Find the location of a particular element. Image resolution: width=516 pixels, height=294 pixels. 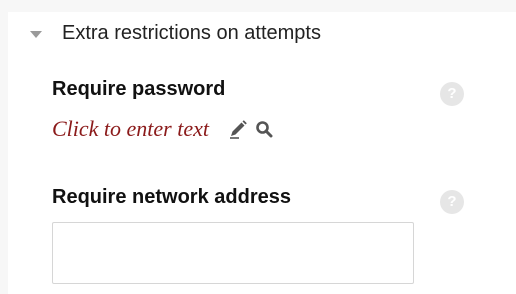

password-inplace-editable: Click to enter text is located at coordinates (162, 129).